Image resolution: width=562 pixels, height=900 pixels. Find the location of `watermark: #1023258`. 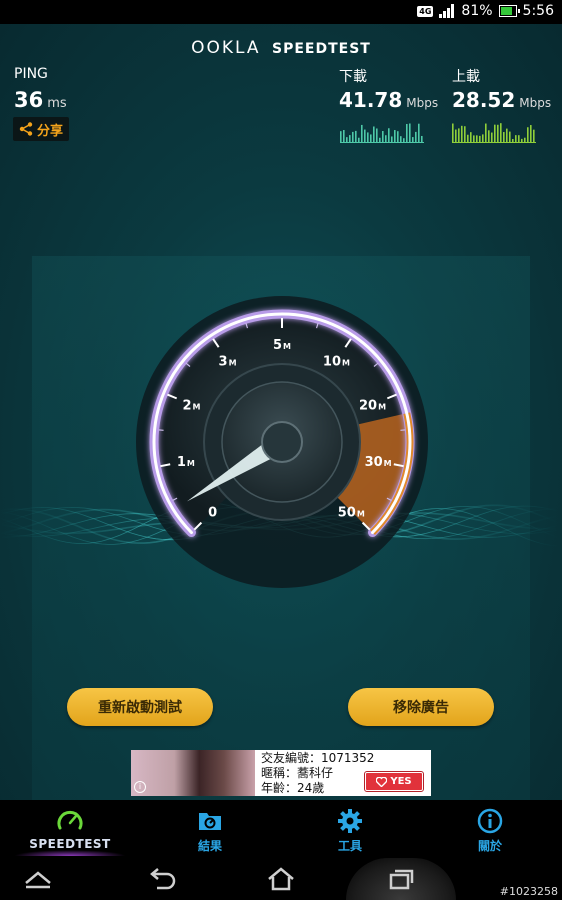

watermark: #1023258 is located at coordinates (528, 891).